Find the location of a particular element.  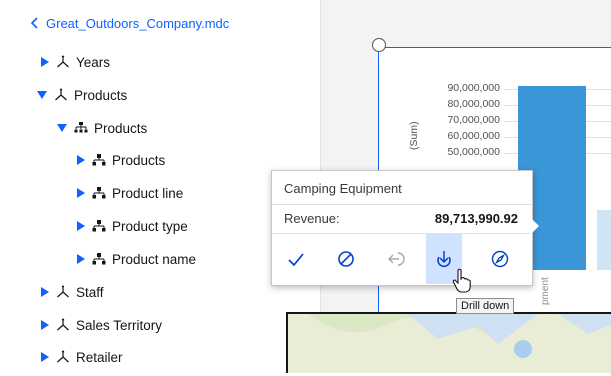

map-widget is located at coordinates (448, 342).